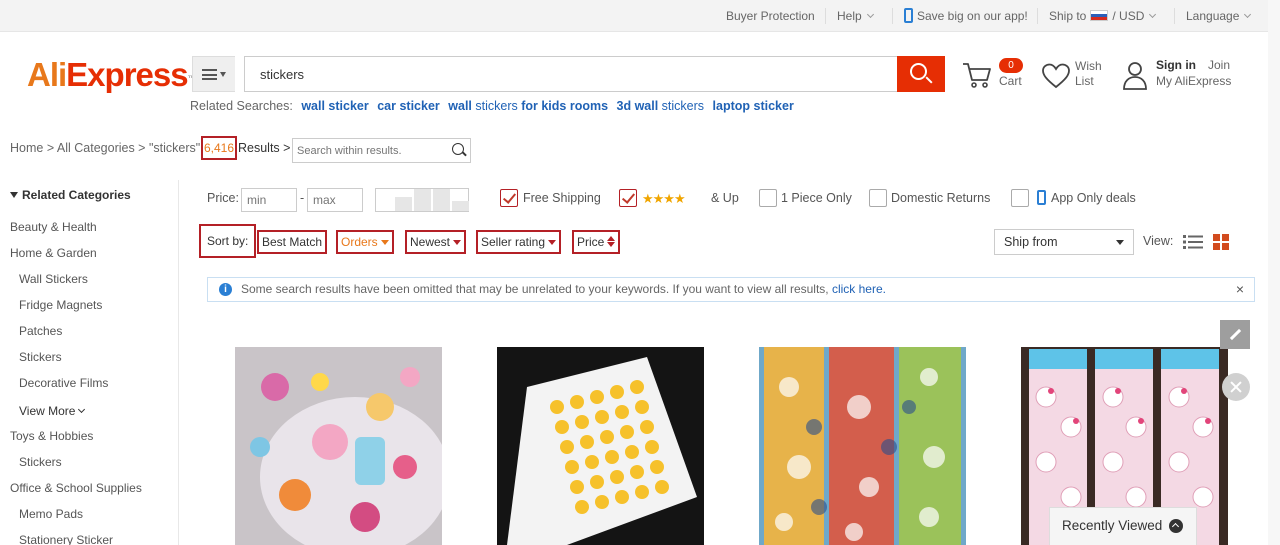  I want to click on price-min-input, so click(269, 200).